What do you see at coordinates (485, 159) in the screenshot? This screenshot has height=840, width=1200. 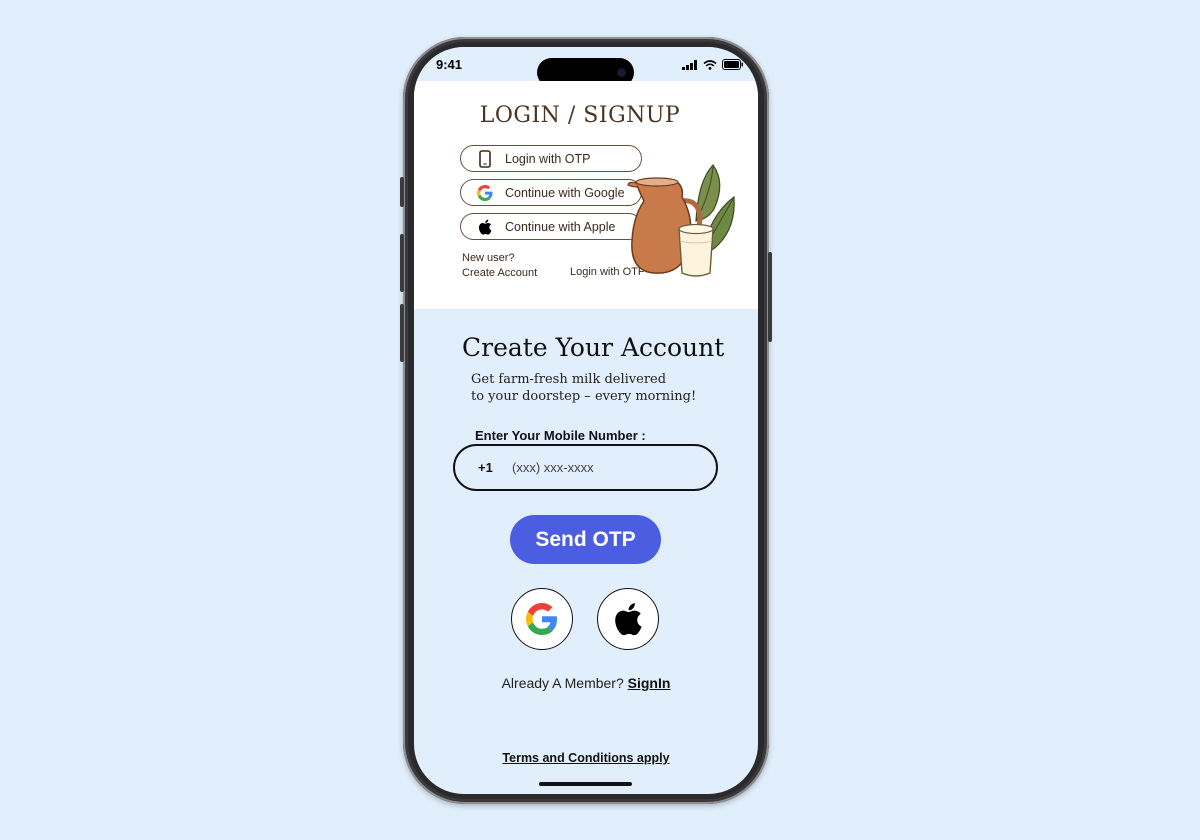 I see `phone-icon` at bounding box center [485, 159].